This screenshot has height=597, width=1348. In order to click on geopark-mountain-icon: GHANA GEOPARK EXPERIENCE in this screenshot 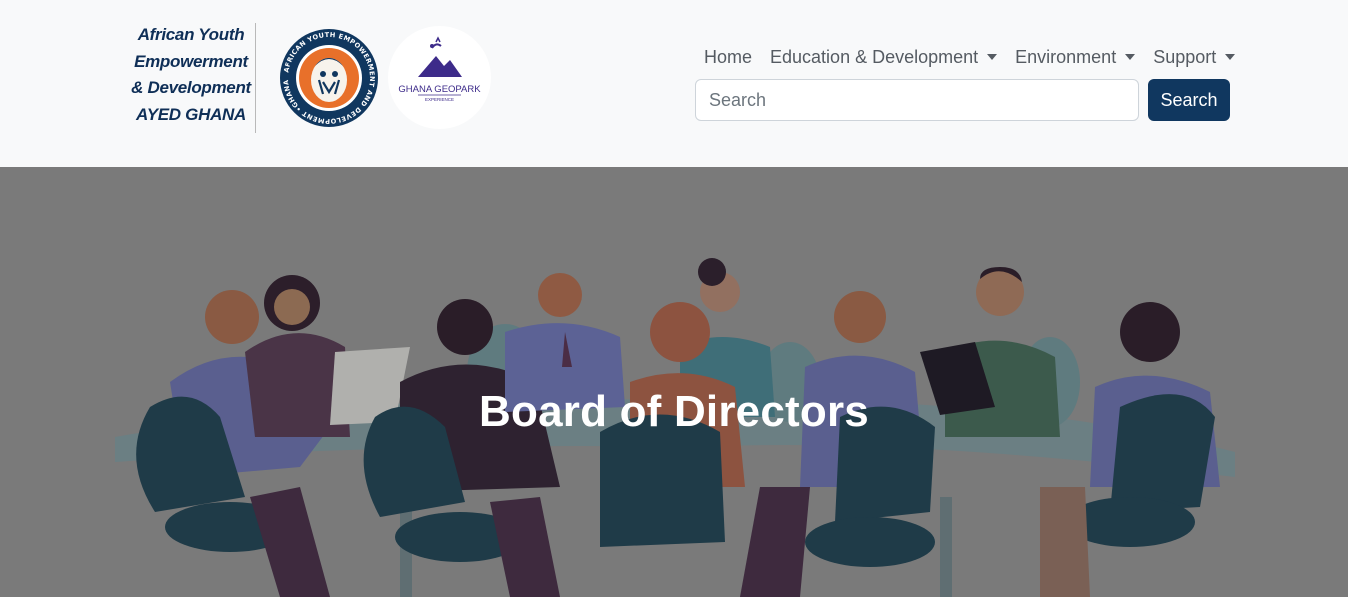, I will do `click(439, 69)`.